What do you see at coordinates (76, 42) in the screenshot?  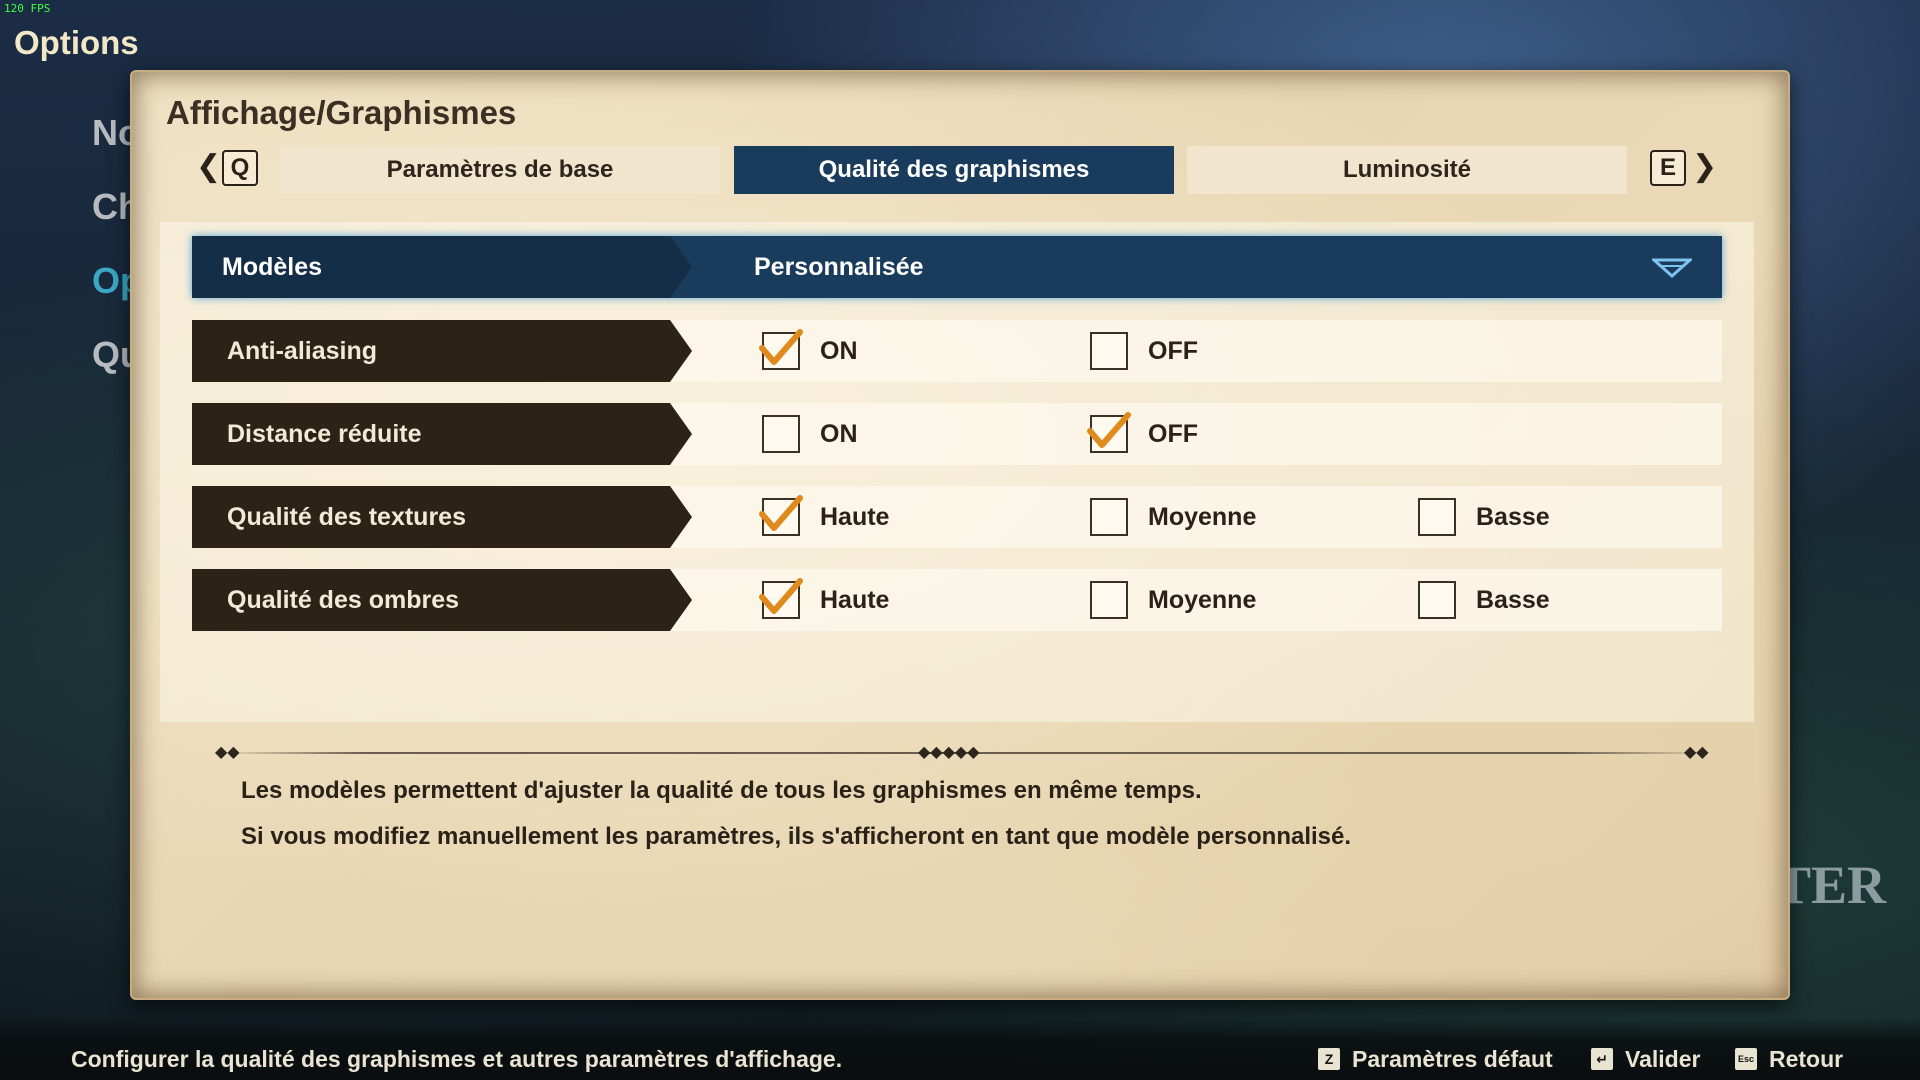 I see `screen-title: Options` at bounding box center [76, 42].